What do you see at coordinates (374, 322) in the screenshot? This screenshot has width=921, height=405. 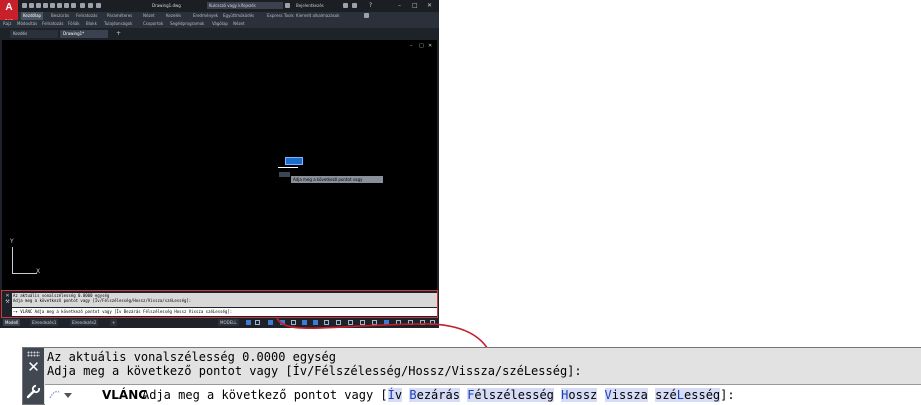 I see `units-icon` at bounding box center [374, 322].